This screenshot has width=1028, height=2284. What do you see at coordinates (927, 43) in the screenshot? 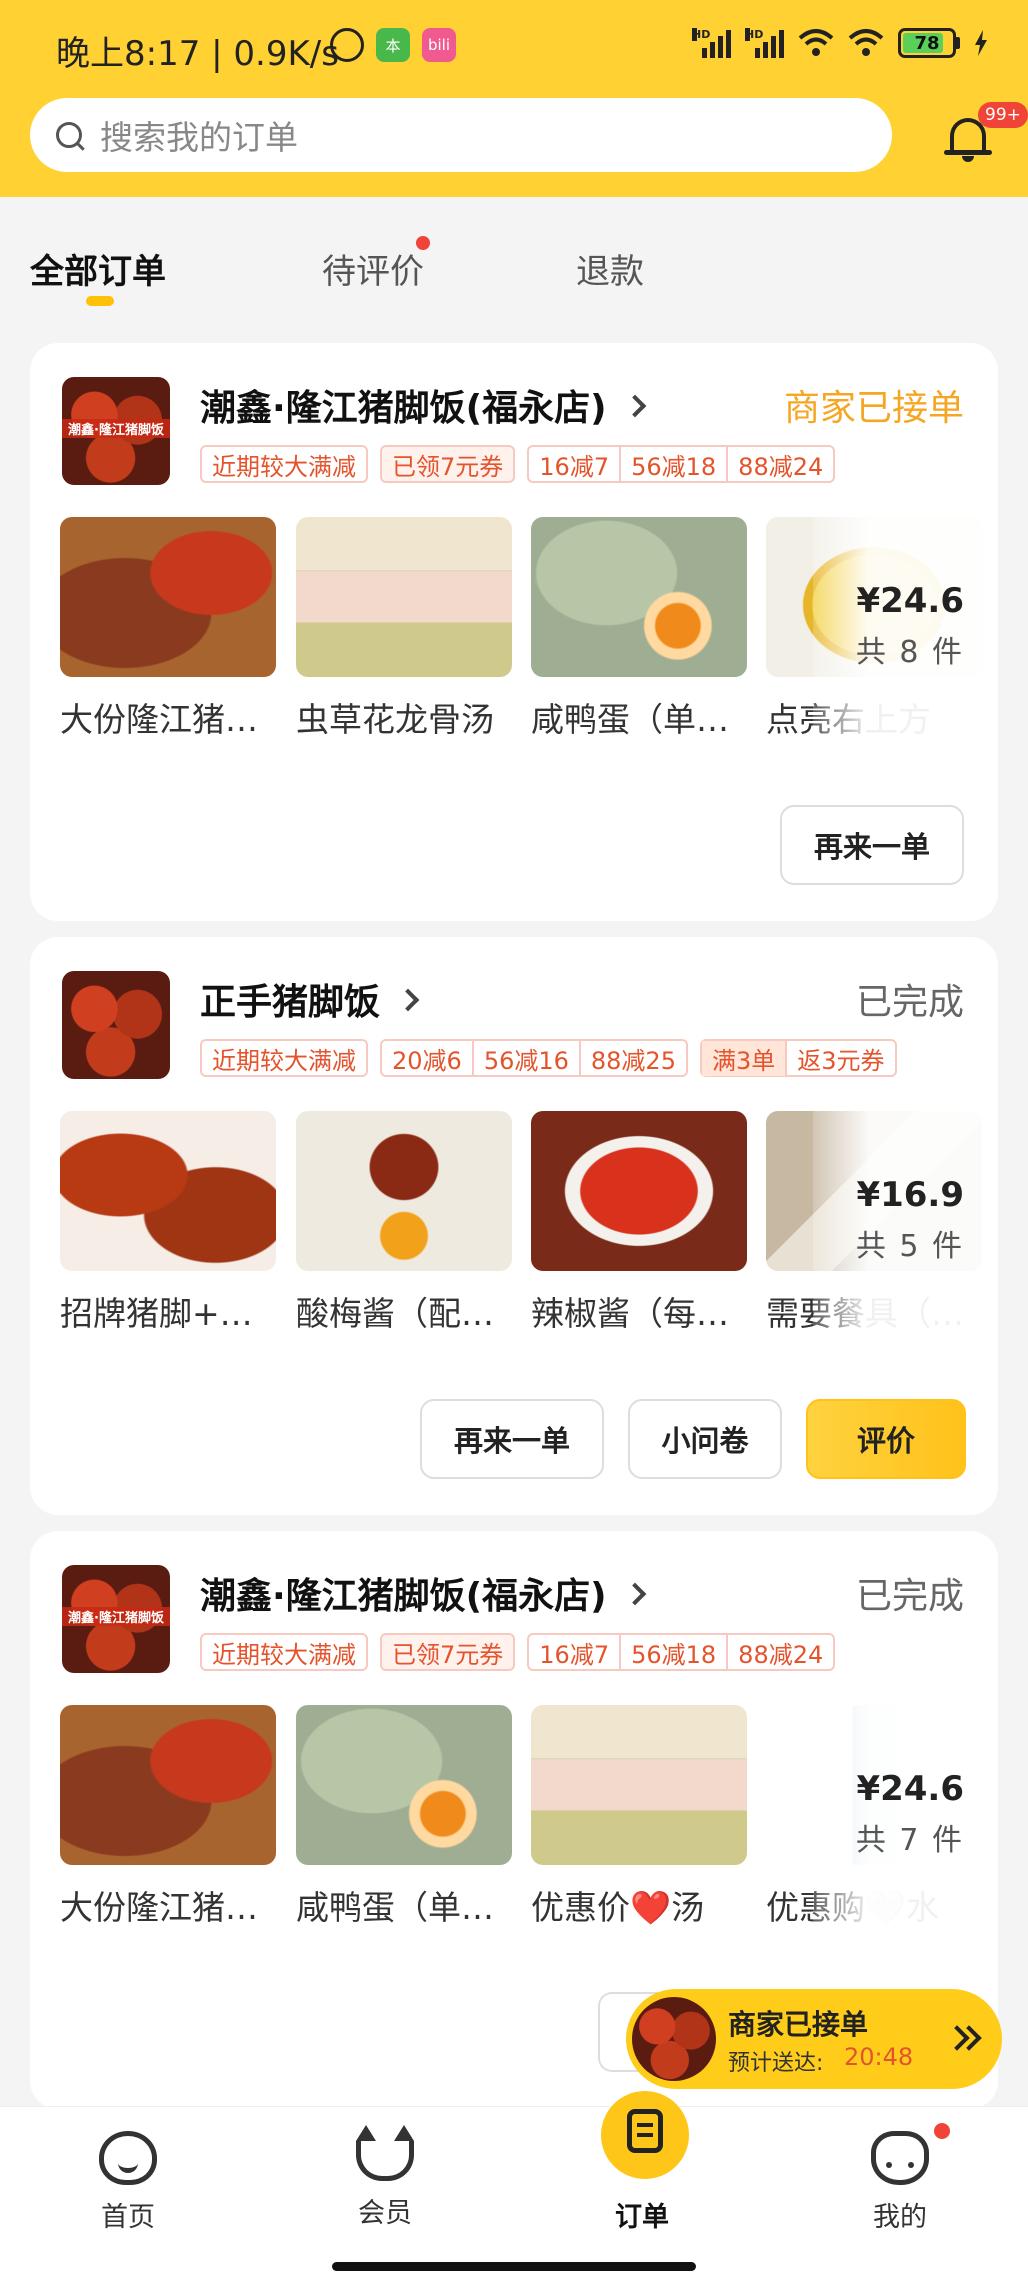
I see `battery-icon: 78` at bounding box center [927, 43].